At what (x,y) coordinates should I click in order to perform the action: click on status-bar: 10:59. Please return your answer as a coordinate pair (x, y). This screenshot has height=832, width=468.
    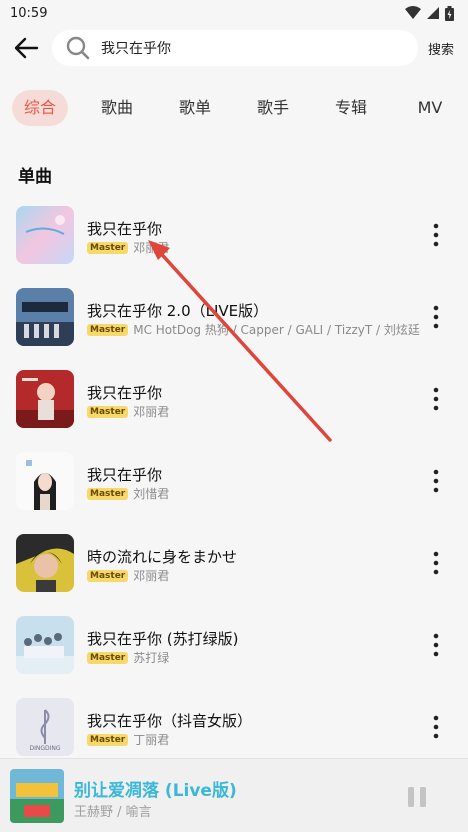
    Looking at the image, I should click on (234, 13).